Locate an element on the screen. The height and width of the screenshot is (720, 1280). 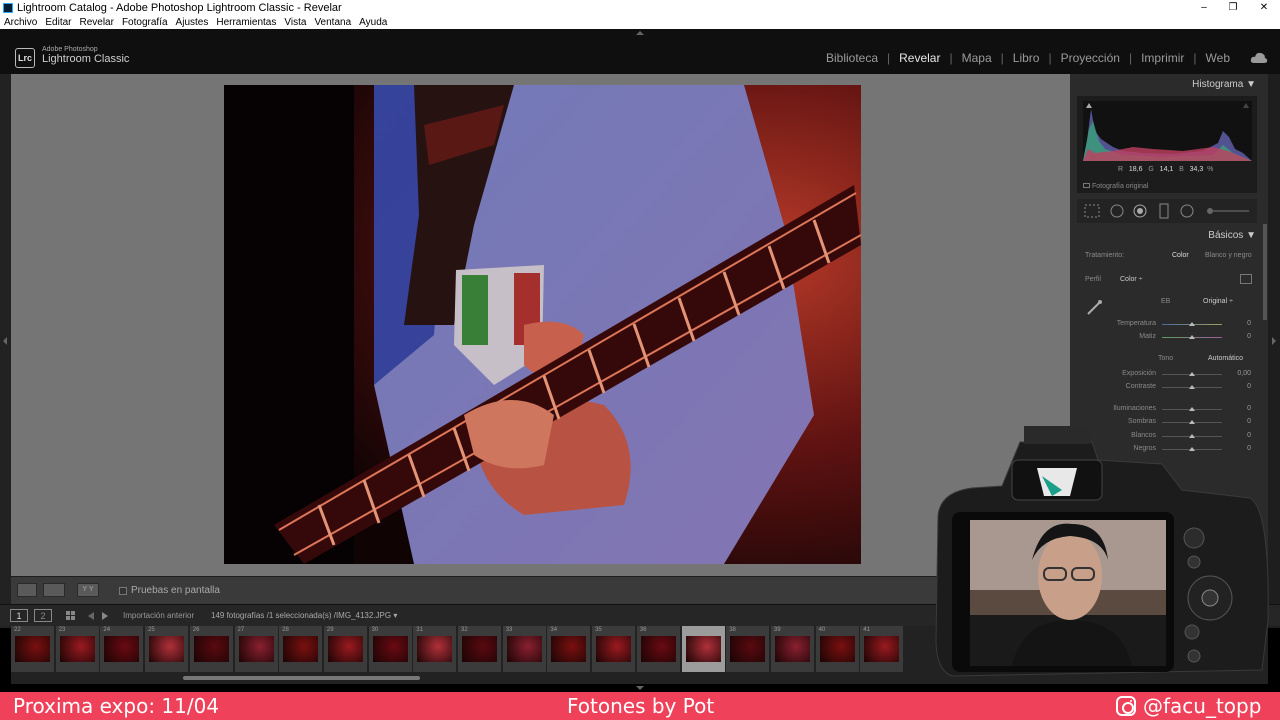
auto-tone-button: Automático is located at coordinates (1225, 358).